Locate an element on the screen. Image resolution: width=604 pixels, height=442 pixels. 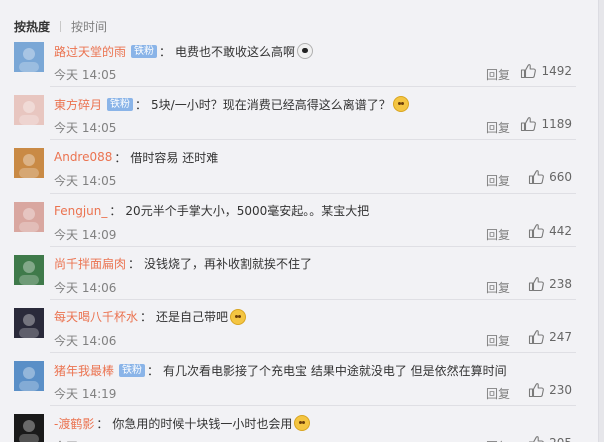
comment-body: 每天喝八千杯水：还是自己带吧 is located at coordinates (311, 317).